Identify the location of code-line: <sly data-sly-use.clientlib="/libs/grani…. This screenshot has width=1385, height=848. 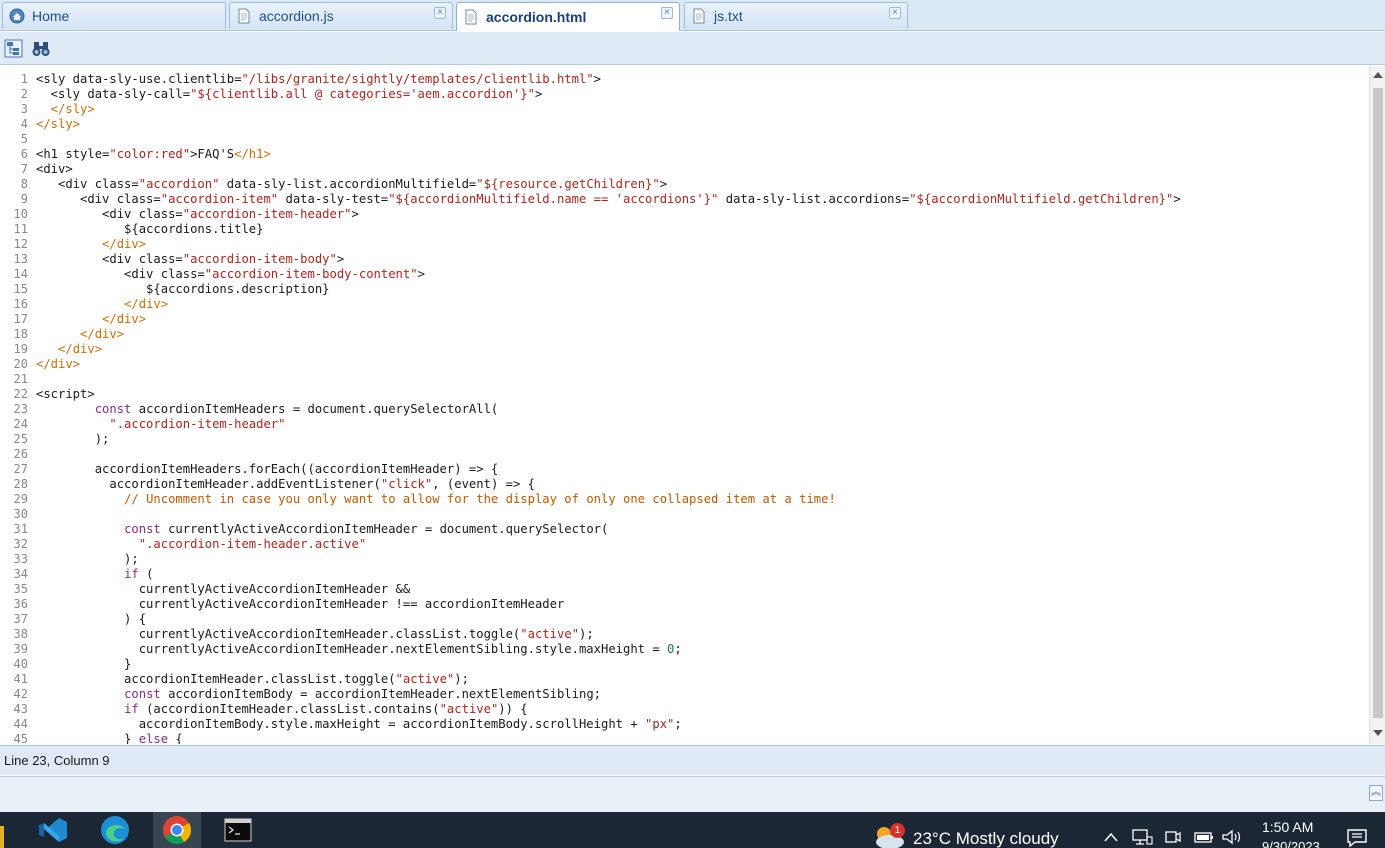
(702, 79).